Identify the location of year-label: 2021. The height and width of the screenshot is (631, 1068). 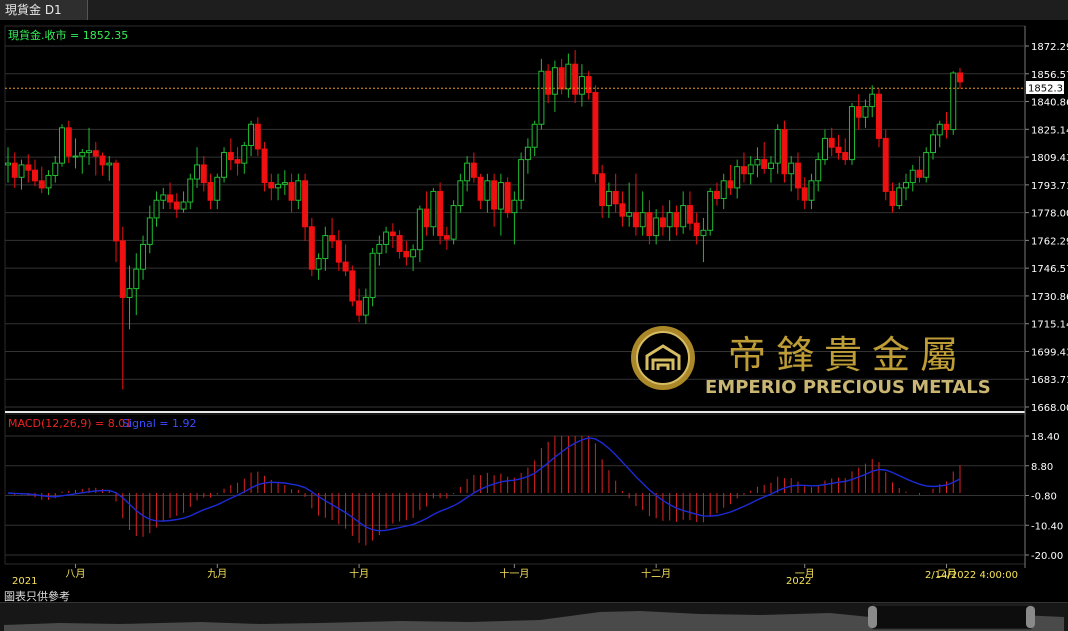
(24, 581).